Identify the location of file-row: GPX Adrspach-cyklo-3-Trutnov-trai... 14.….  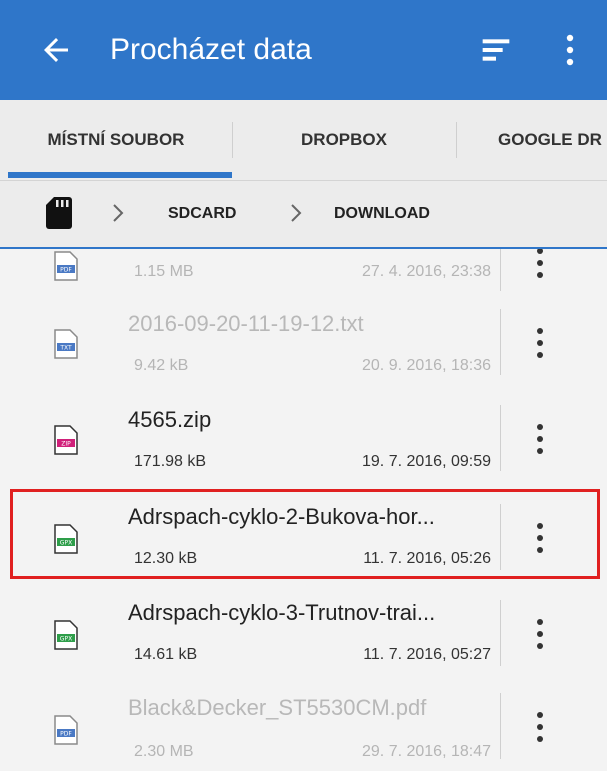
(303, 633).